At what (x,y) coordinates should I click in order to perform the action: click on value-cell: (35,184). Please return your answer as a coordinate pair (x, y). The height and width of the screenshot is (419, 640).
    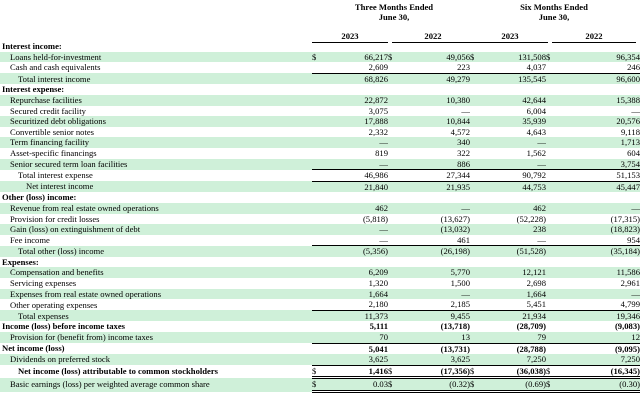
    Looking at the image, I should click on (598, 251).